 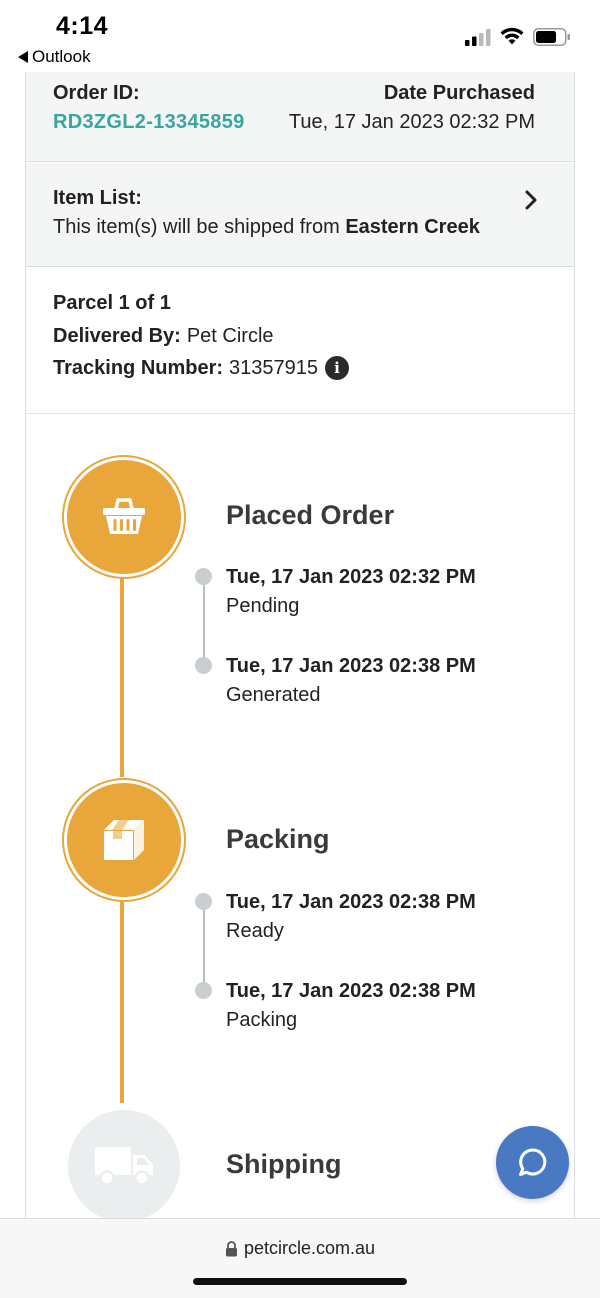 I want to click on ship-from-location: Eastern Creek, so click(x=412, y=227).